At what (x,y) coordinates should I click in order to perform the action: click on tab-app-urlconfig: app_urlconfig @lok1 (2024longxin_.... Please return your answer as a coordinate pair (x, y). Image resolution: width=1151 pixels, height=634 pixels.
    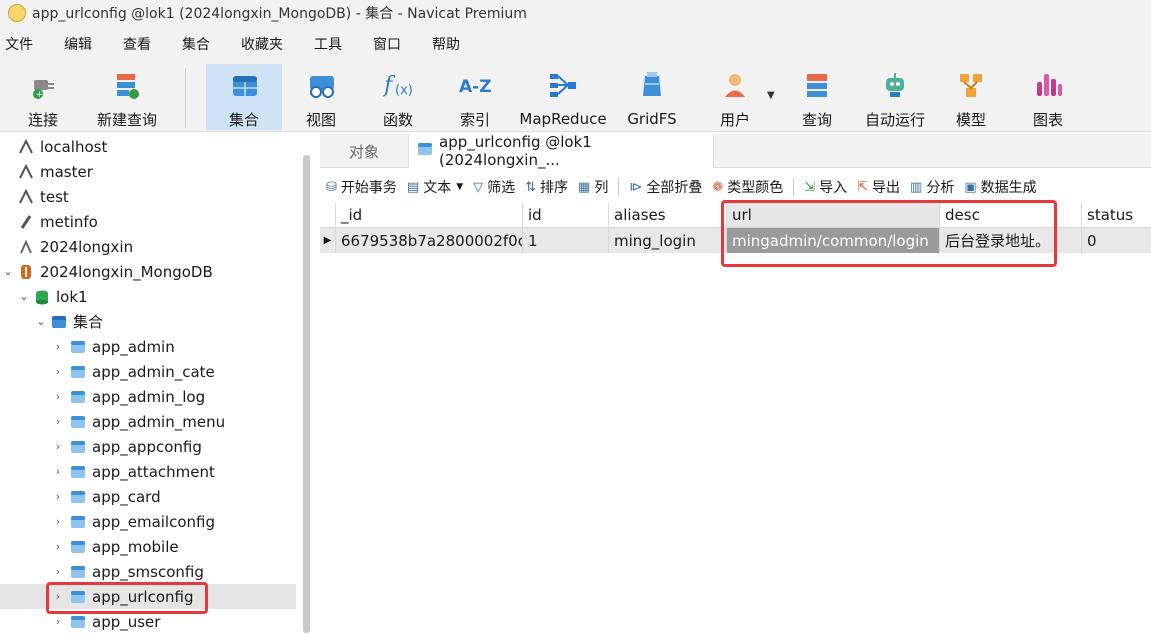
    Looking at the image, I should click on (561, 151).